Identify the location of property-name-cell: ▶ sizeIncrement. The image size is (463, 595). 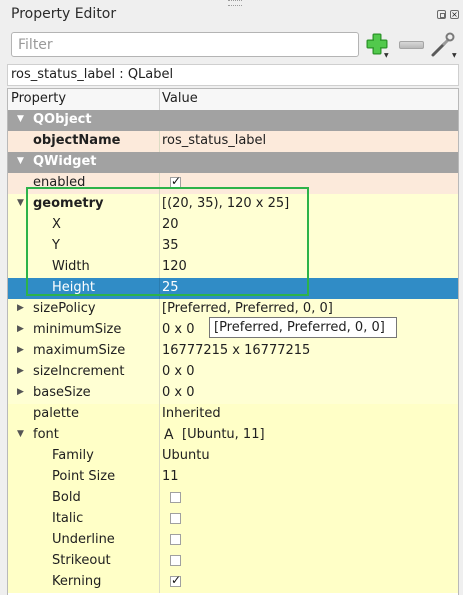
(83, 372).